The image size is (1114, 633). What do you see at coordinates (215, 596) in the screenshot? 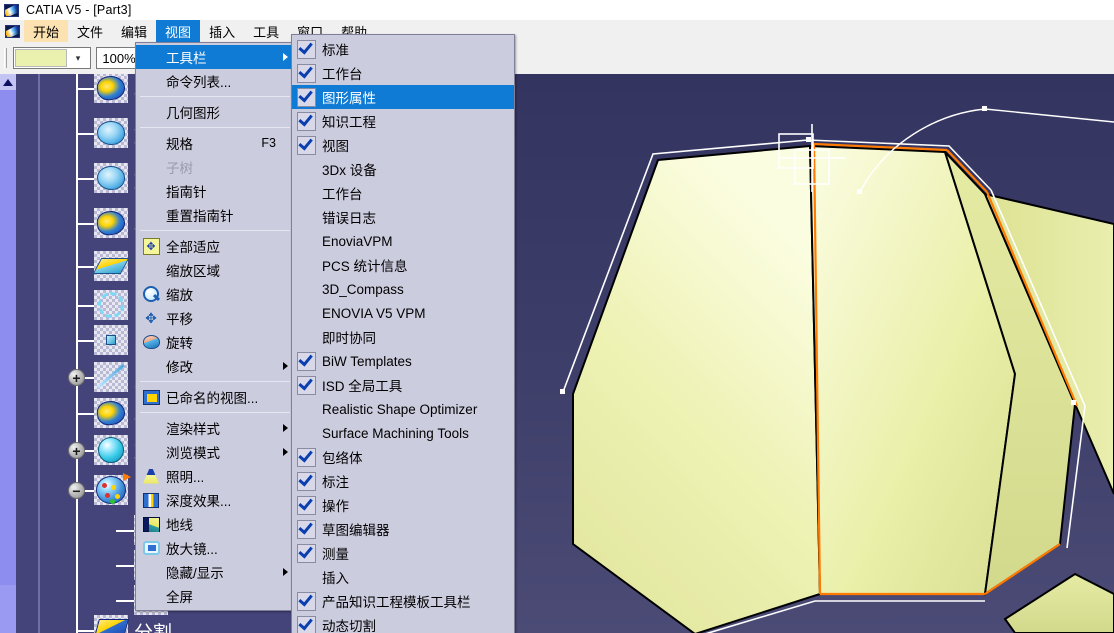
I see `view-menu-item-26: 全屏` at bounding box center [215, 596].